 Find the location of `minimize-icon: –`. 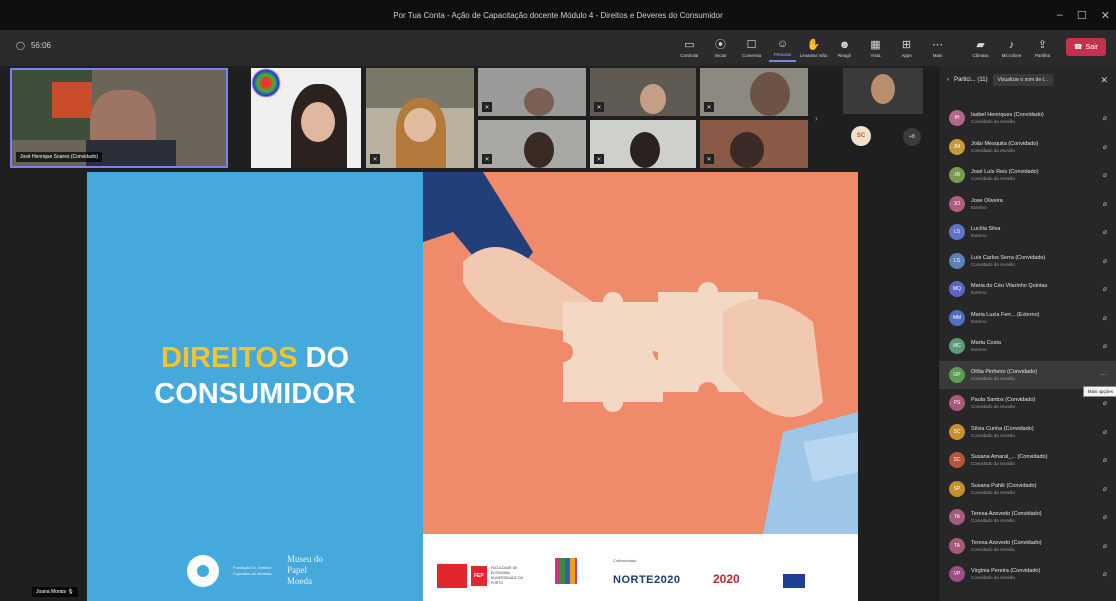

minimize-icon: – is located at coordinates (1060, 15).